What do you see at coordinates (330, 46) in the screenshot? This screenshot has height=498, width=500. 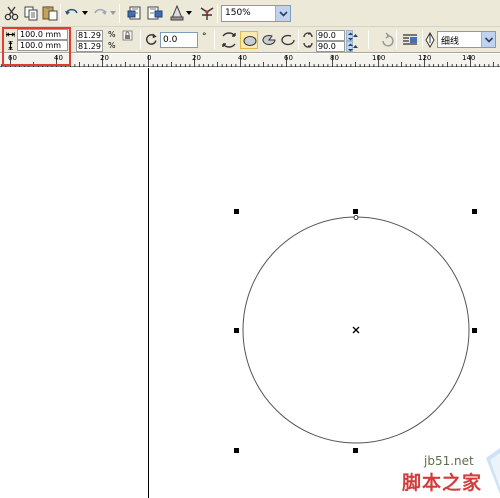 I see `end-angle-field: 90.0` at bounding box center [330, 46].